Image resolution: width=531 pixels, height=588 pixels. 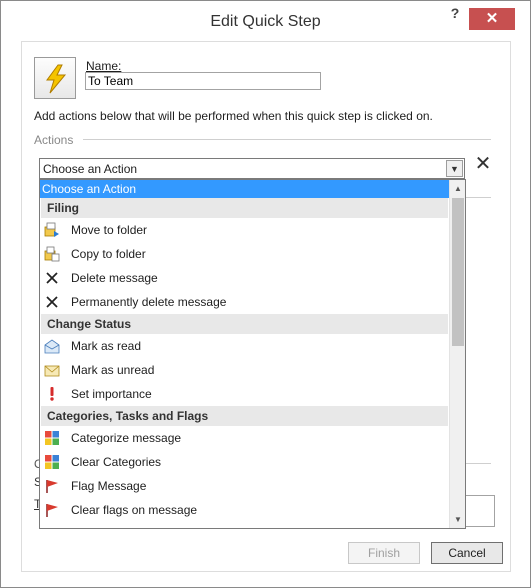 I want to click on actions-section-label: Actions, so click(x=54, y=140).